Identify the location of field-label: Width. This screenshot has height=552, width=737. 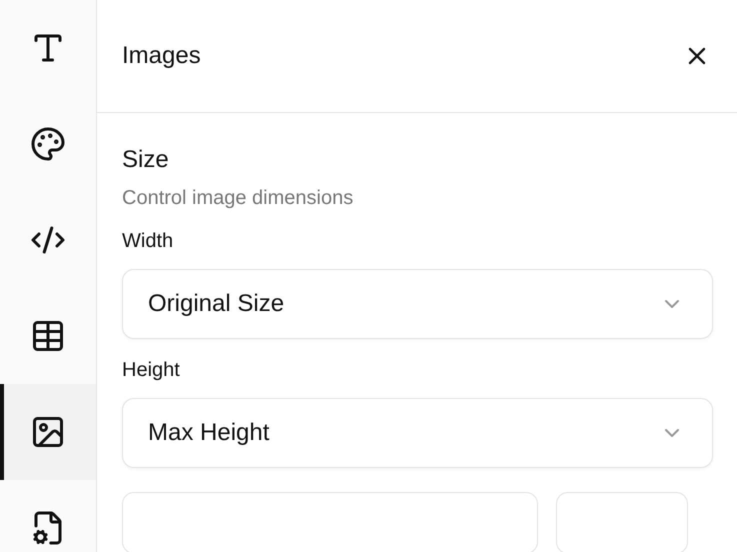
(148, 241).